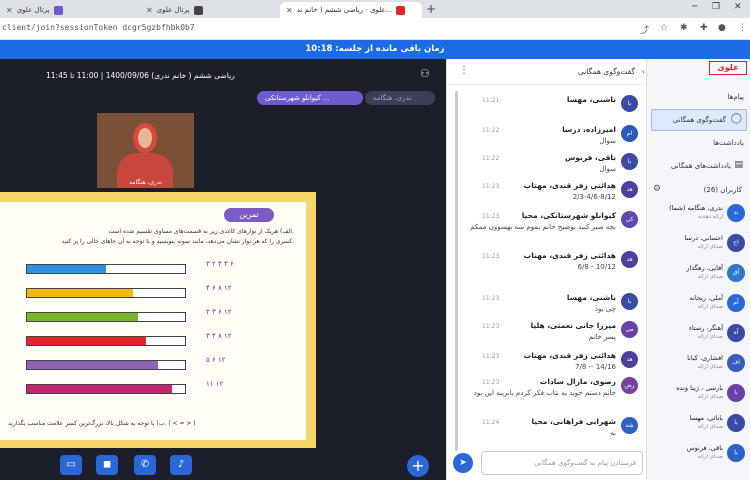 The image size is (750, 480). Describe the element at coordinates (629, 219) in the screenshot. I see `avatar: کی` at that location.